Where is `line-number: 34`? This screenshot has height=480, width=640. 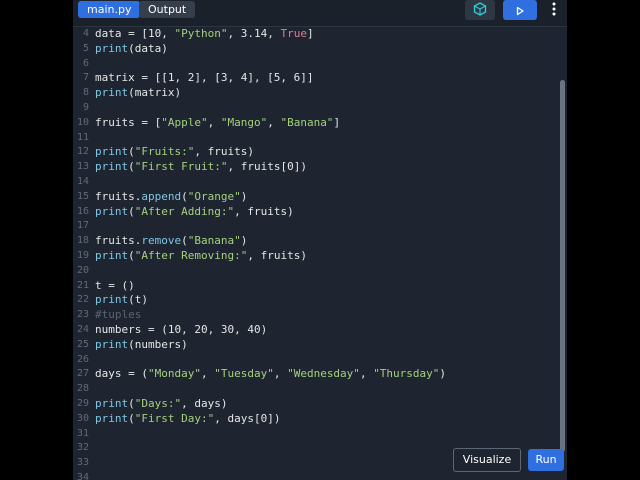 line-number: 34 is located at coordinates (82, 476).